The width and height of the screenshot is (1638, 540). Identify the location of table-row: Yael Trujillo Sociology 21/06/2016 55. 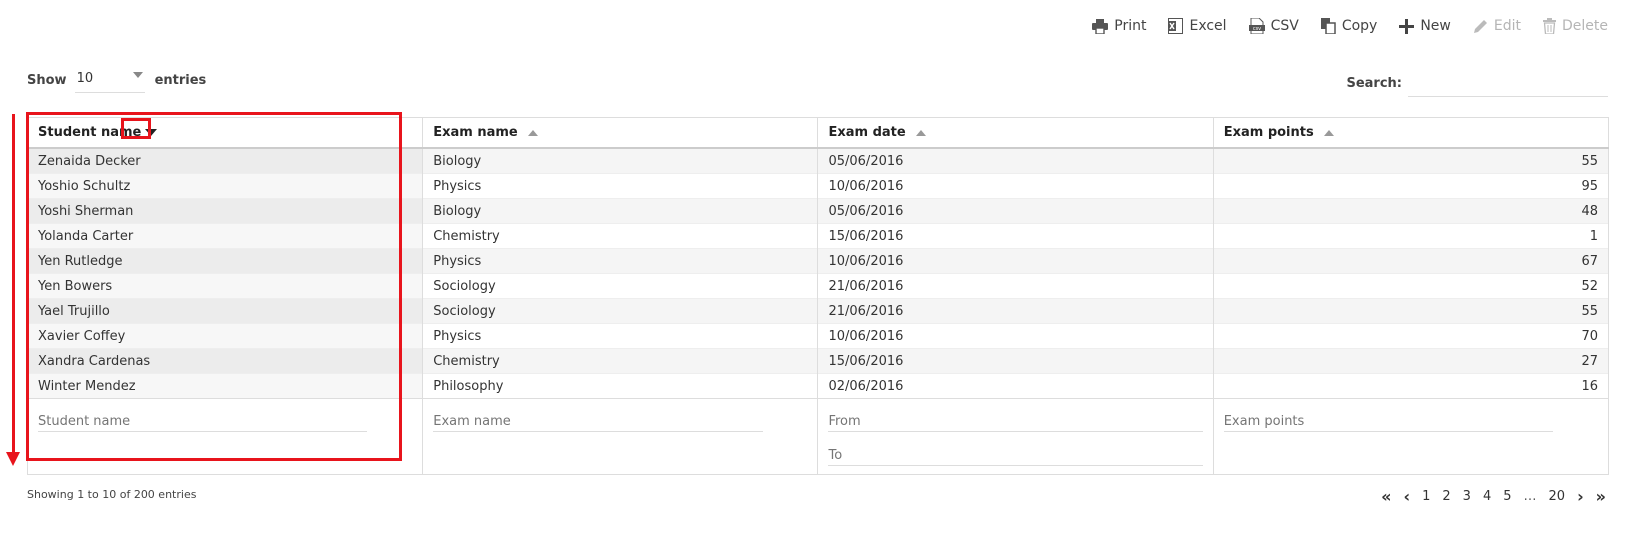
(818, 311).